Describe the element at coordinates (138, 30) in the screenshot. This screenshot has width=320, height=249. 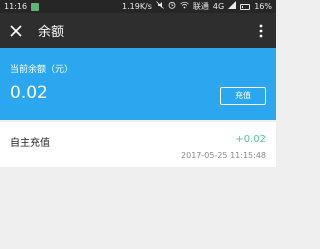
I see `app-bar: 余额` at that location.